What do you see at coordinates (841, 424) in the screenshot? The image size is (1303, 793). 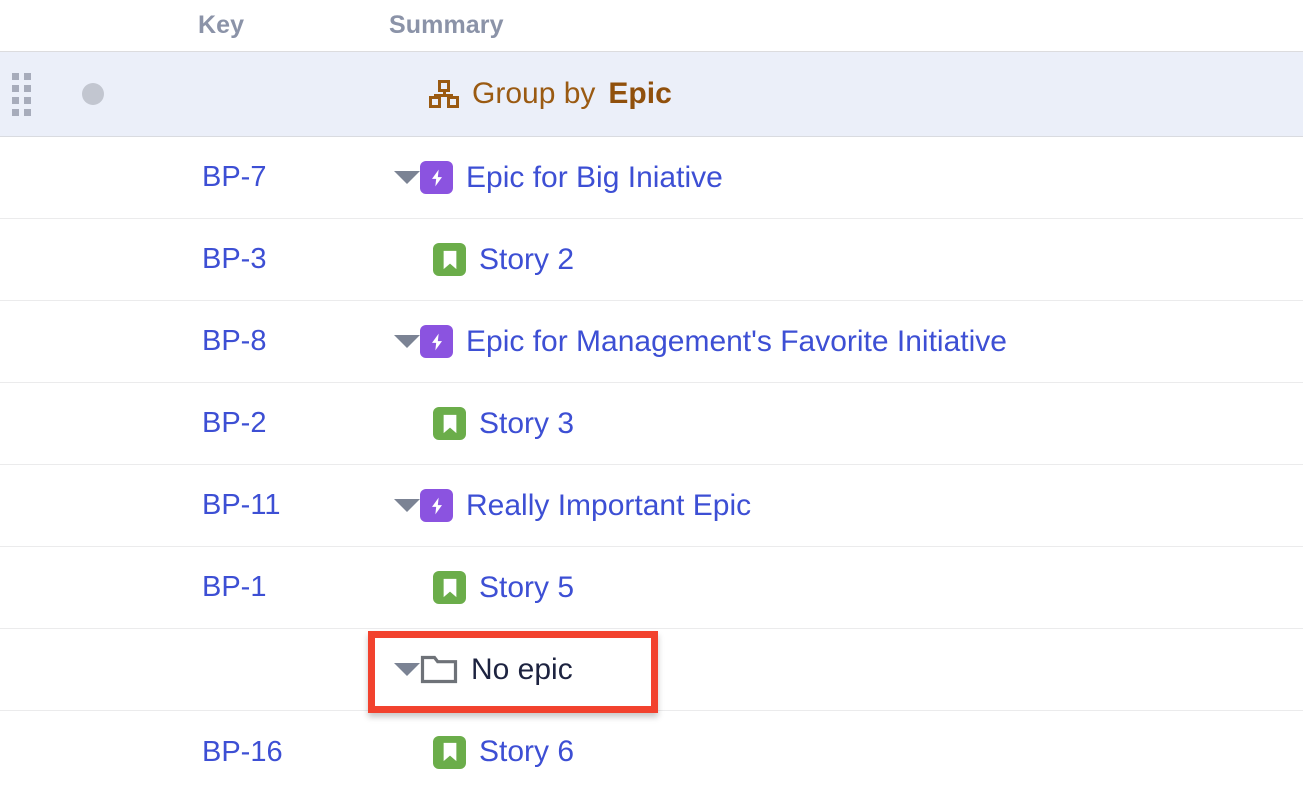 I see `issue-summary-cell: Story 3` at bounding box center [841, 424].